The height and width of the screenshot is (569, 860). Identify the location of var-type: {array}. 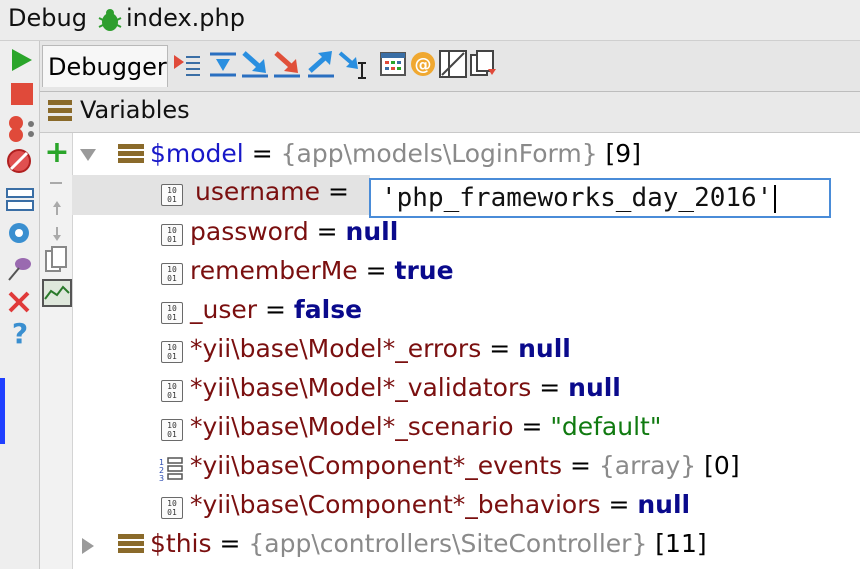
(647, 465).